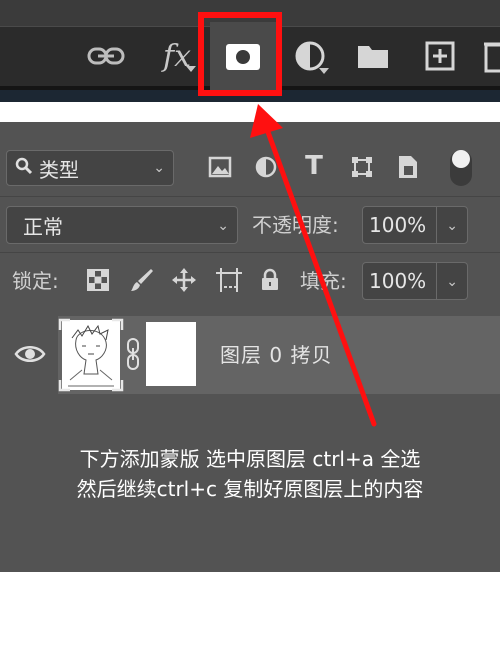  I want to click on layer-mask-thumbnail, so click(171, 354).